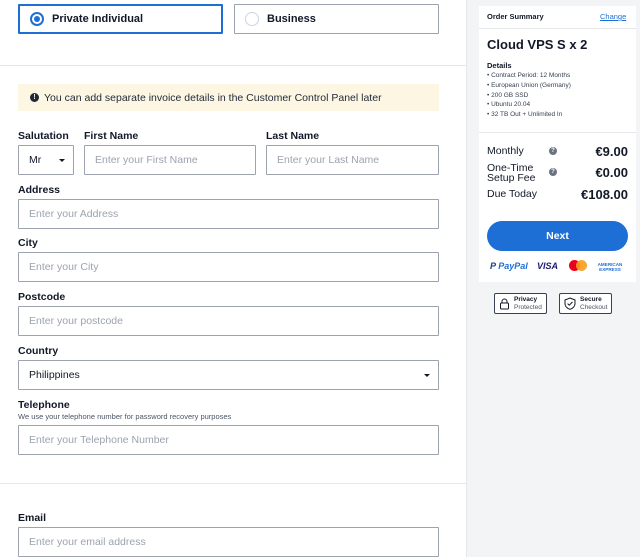  I want to click on info-icon: !, so click(34, 97).